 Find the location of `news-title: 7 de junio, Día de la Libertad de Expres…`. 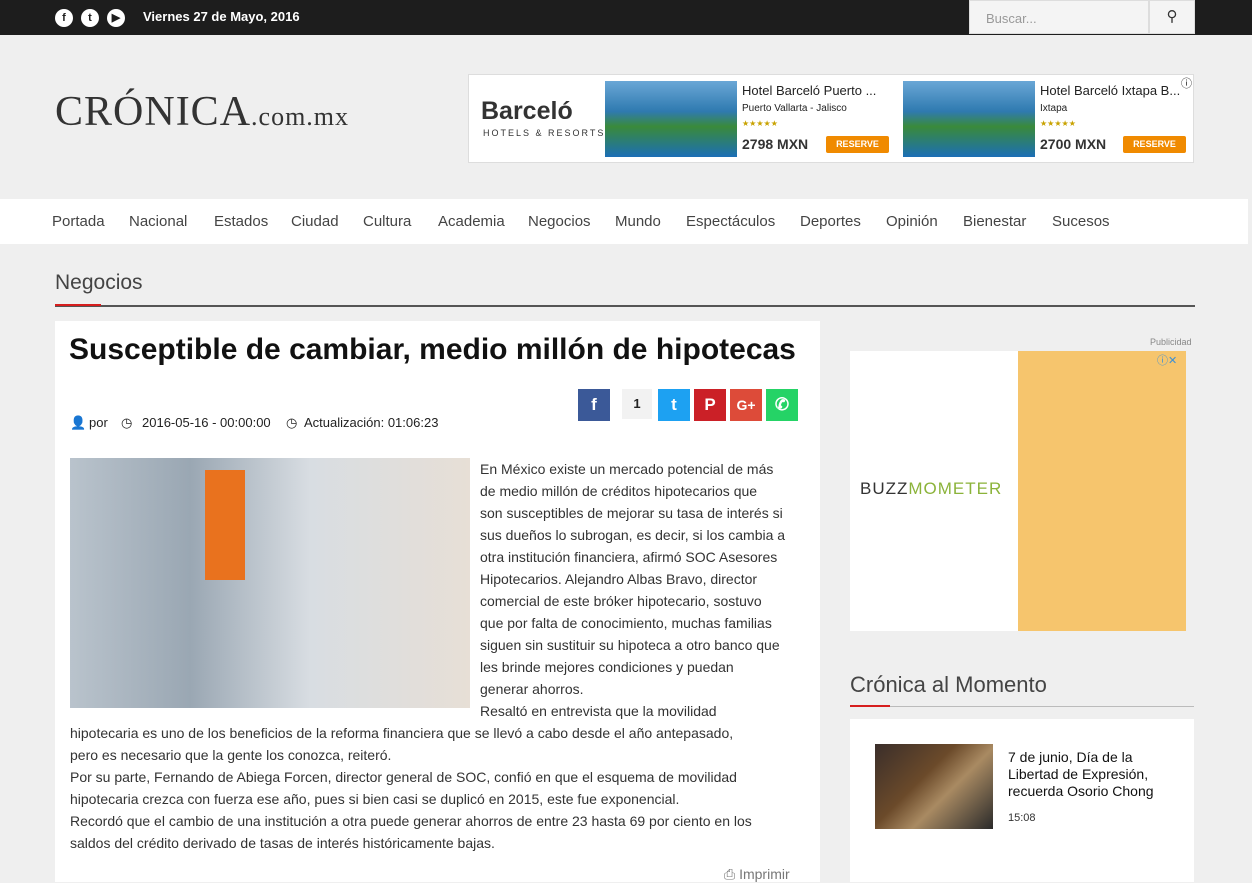

news-title: 7 de junio, Día de la Libertad de Expres… is located at coordinates (1093, 774).